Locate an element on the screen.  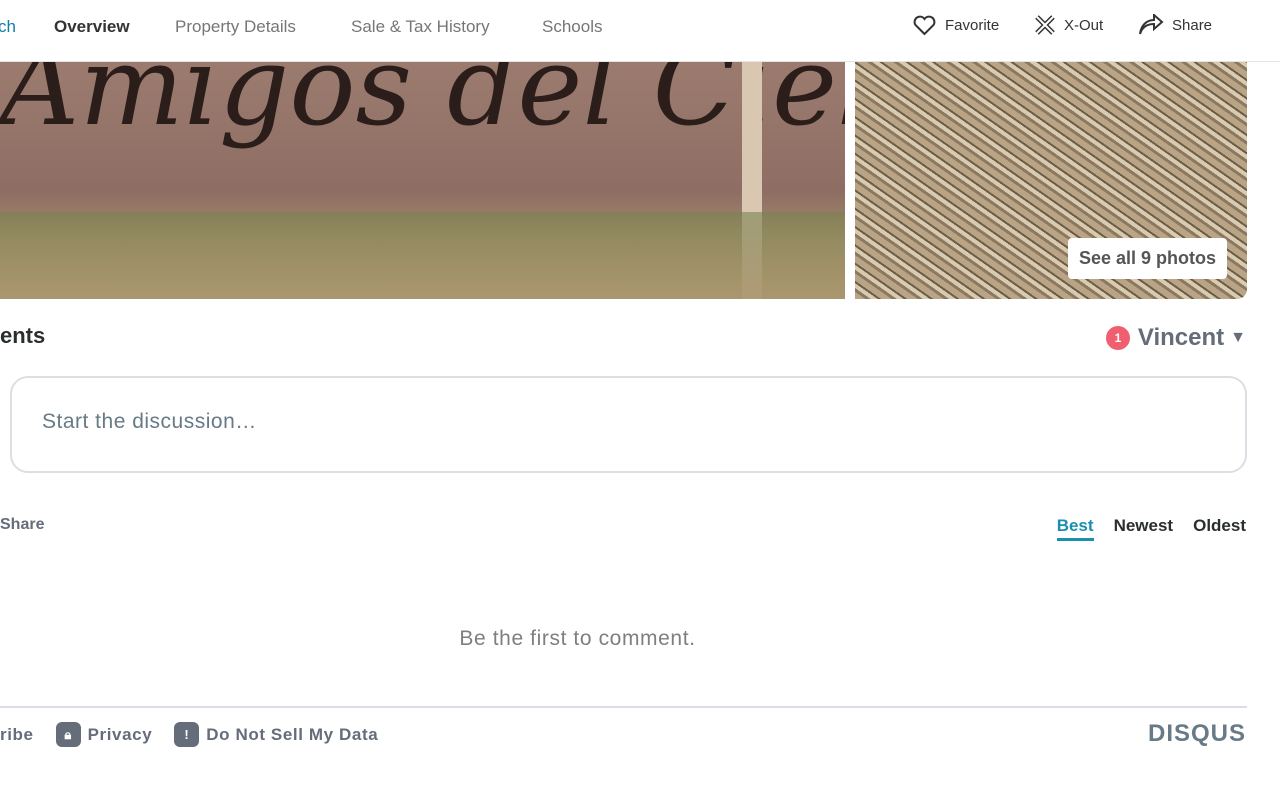
share-button: Share is located at coordinates (1175, 25).